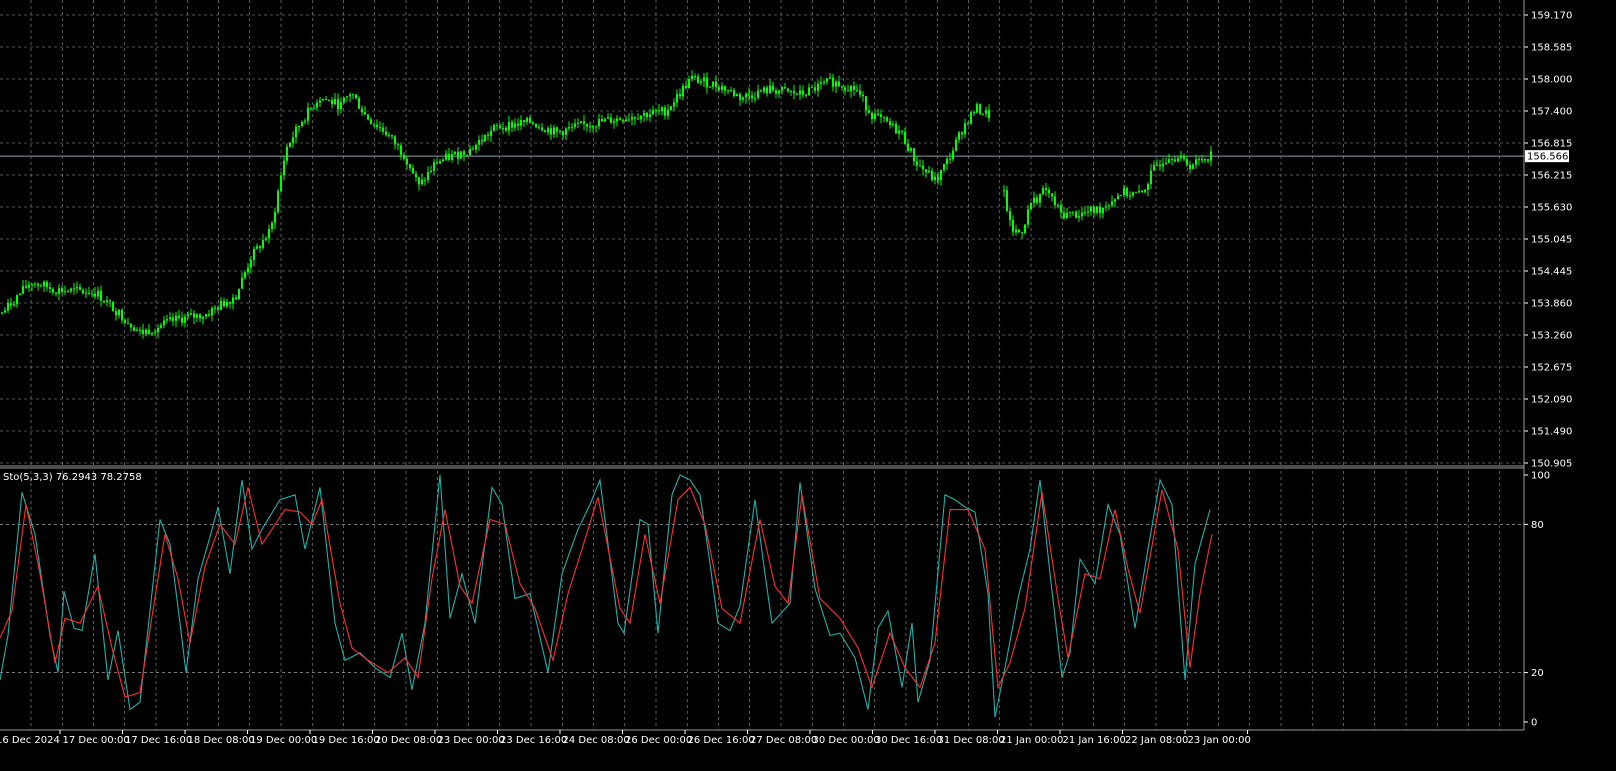 The image size is (1616, 771). I want to click on x-tick-label: 22 Jan 08:00, so click(1156, 740).